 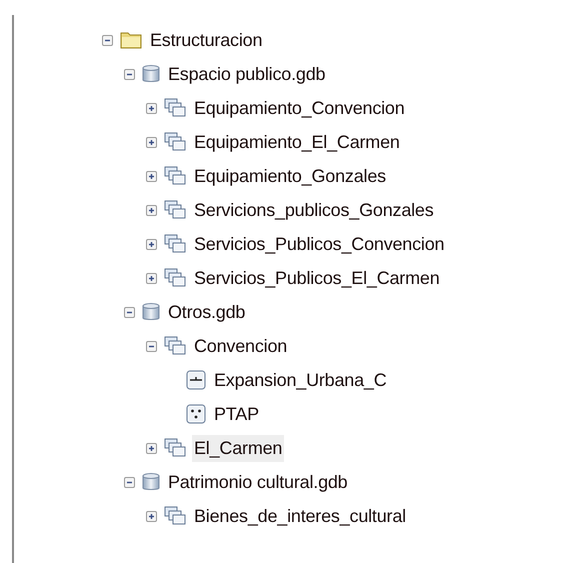 What do you see at coordinates (314, 210) in the screenshot?
I see `tree-item: Servicions_publicos_Gonzales` at bounding box center [314, 210].